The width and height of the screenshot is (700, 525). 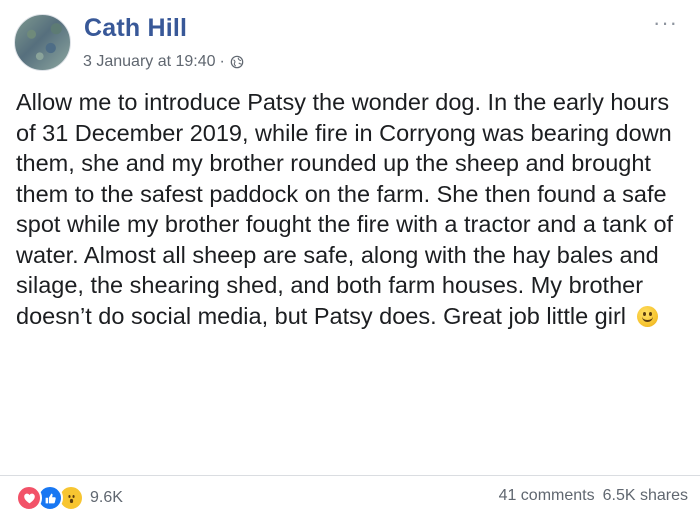 I want to click on more-options-icon: ···, so click(x=665, y=23).